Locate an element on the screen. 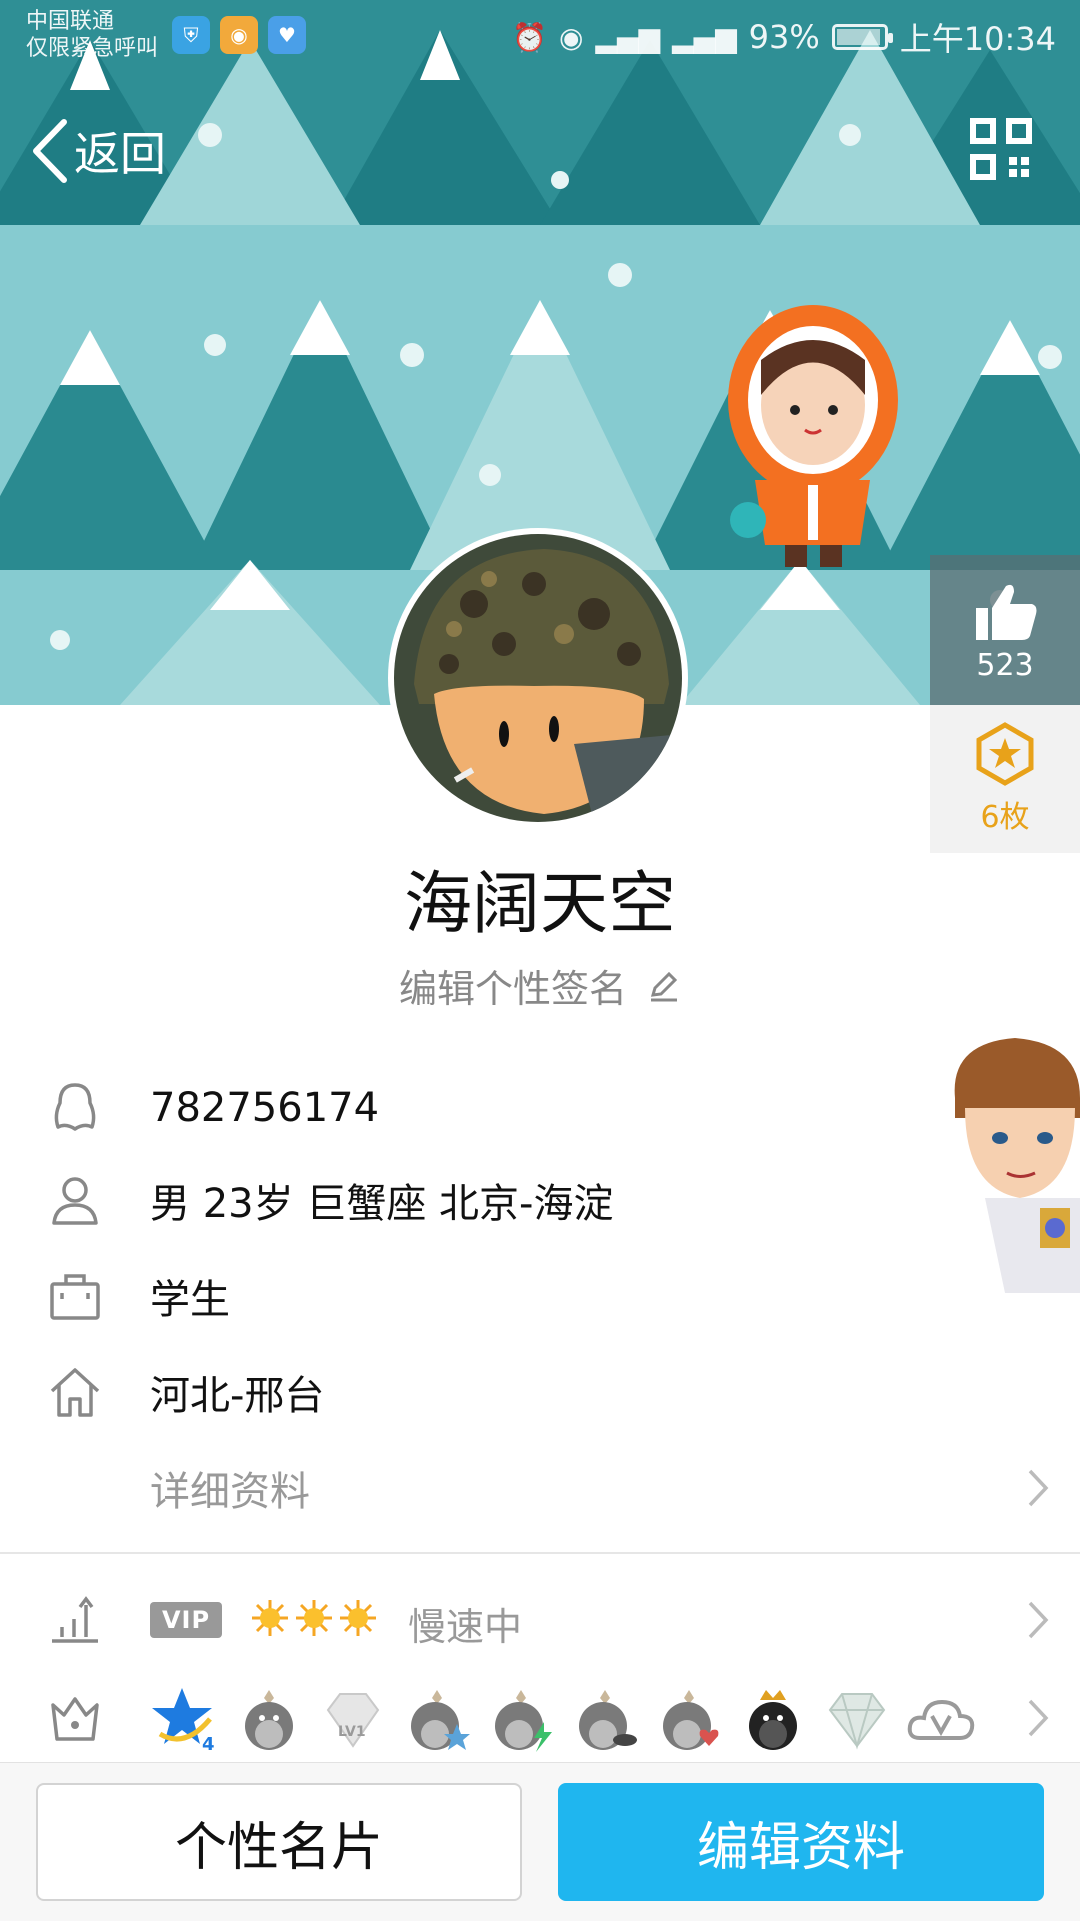 This screenshot has height=1921, width=1080. medal-button: 6枚 is located at coordinates (1005, 779).